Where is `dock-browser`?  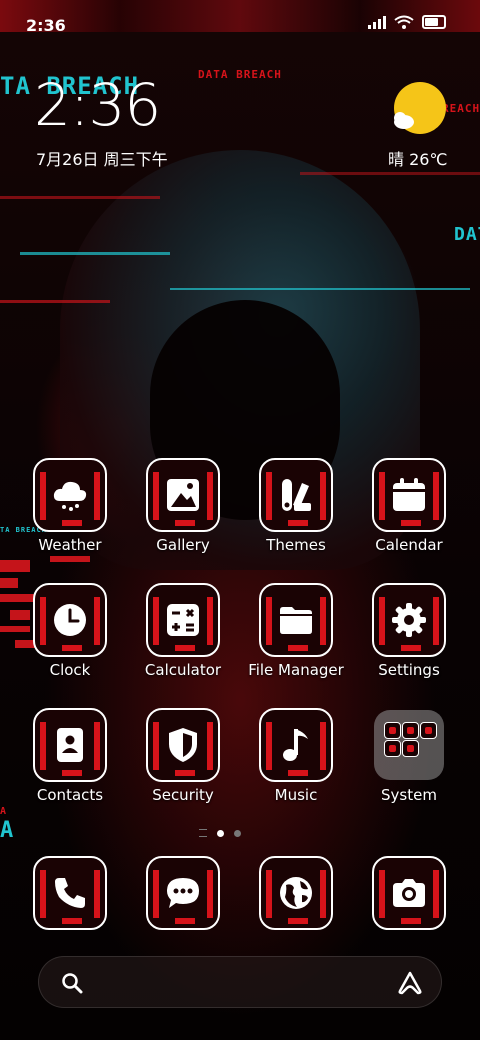 dock-browser is located at coordinates (296, 893).